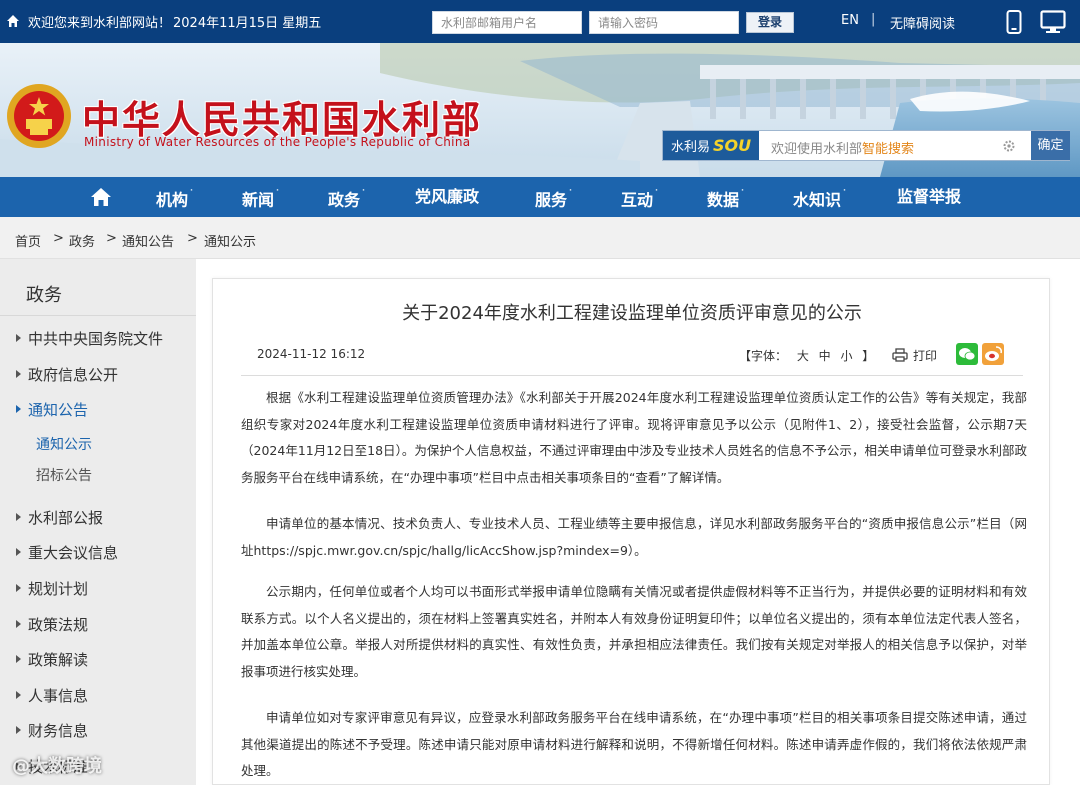 This screenshot has width=1080, height=785. I want to click on search-submit-button: 确定, so click(1050, 145).